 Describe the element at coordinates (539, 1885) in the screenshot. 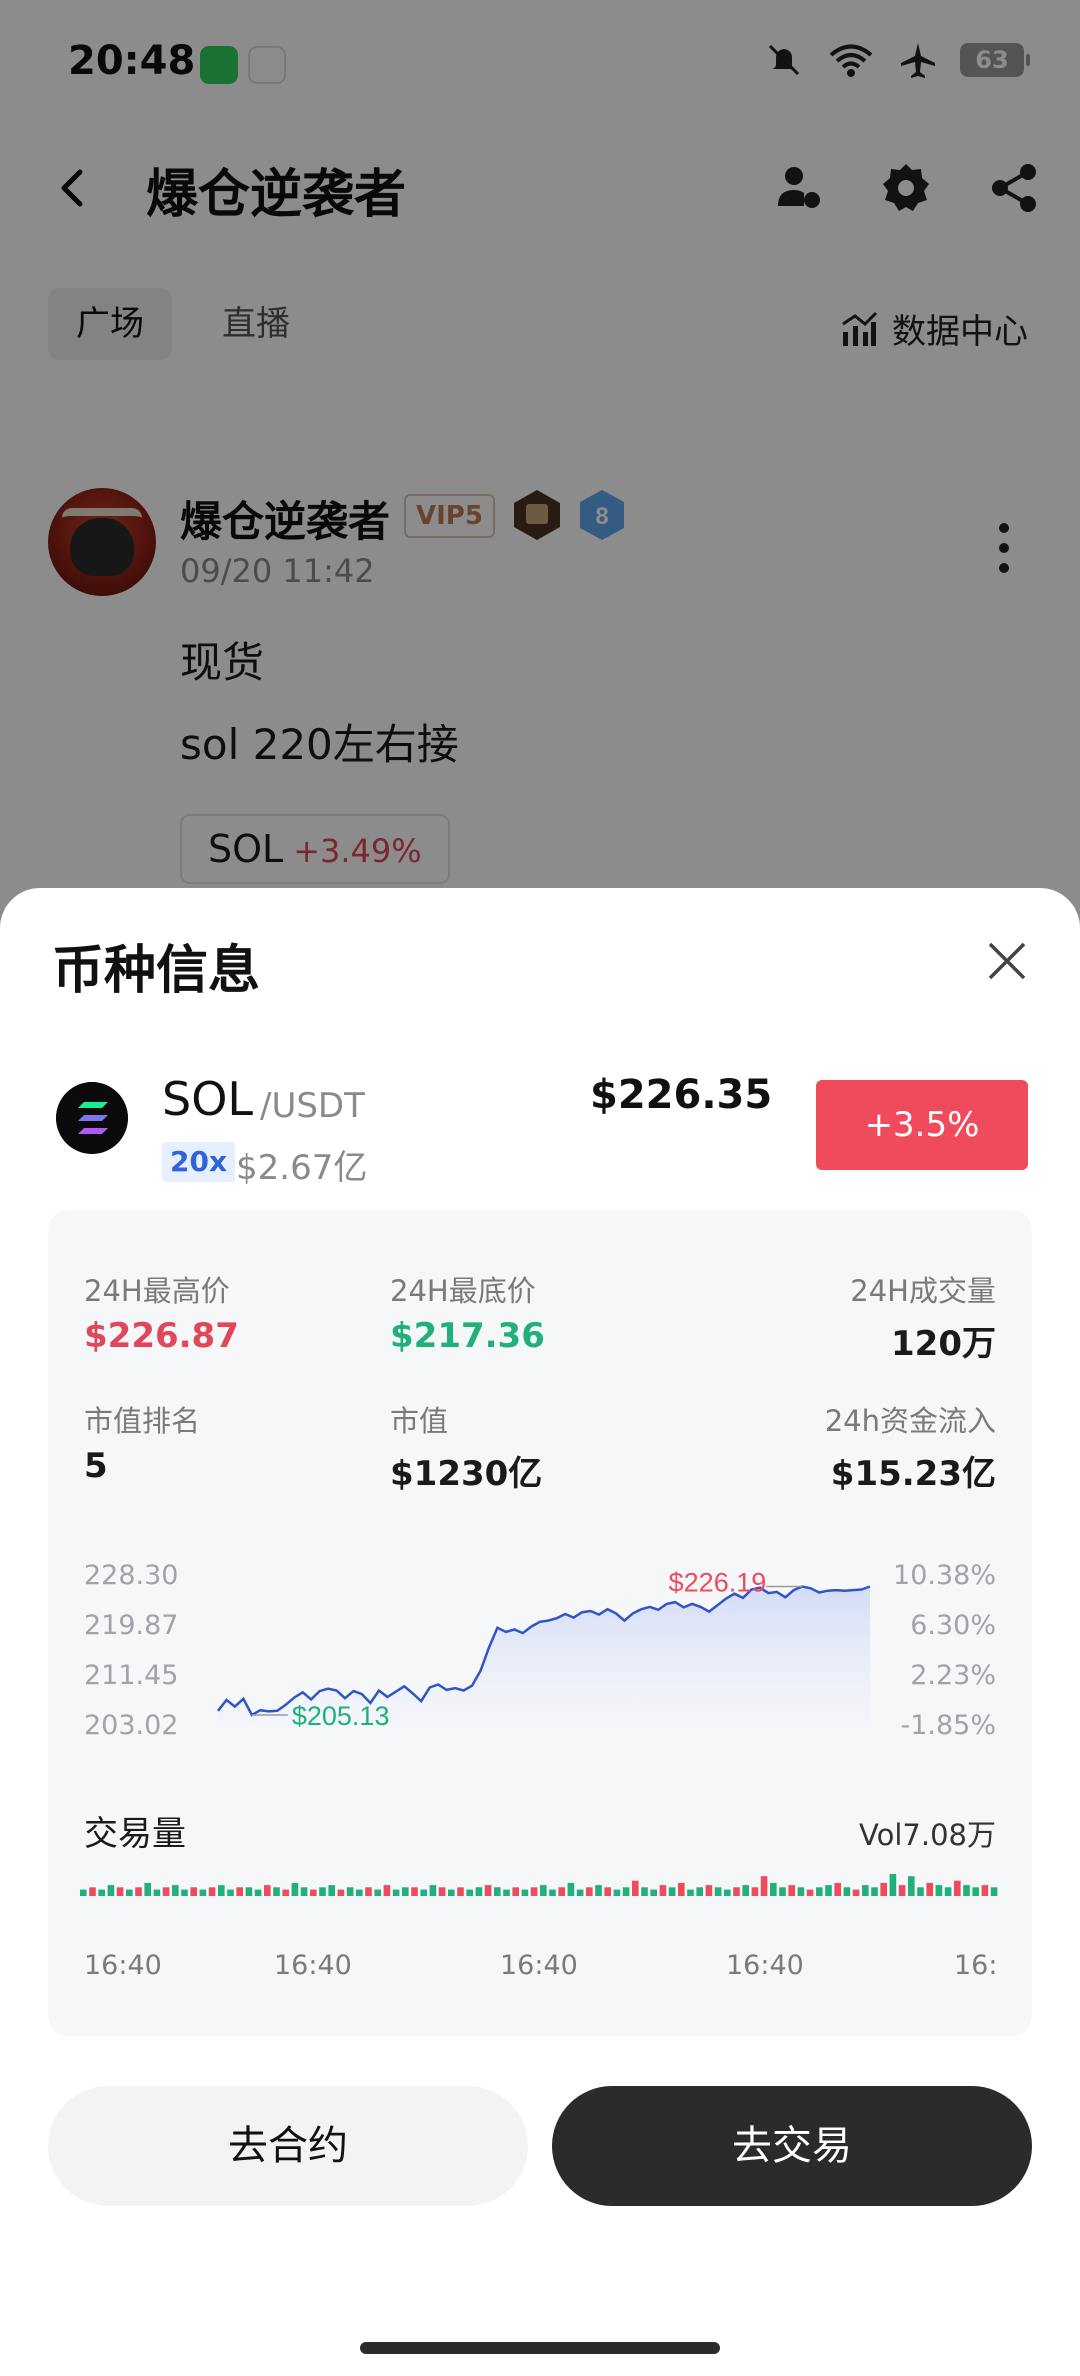

I see `volume-bars-svg` at that location.